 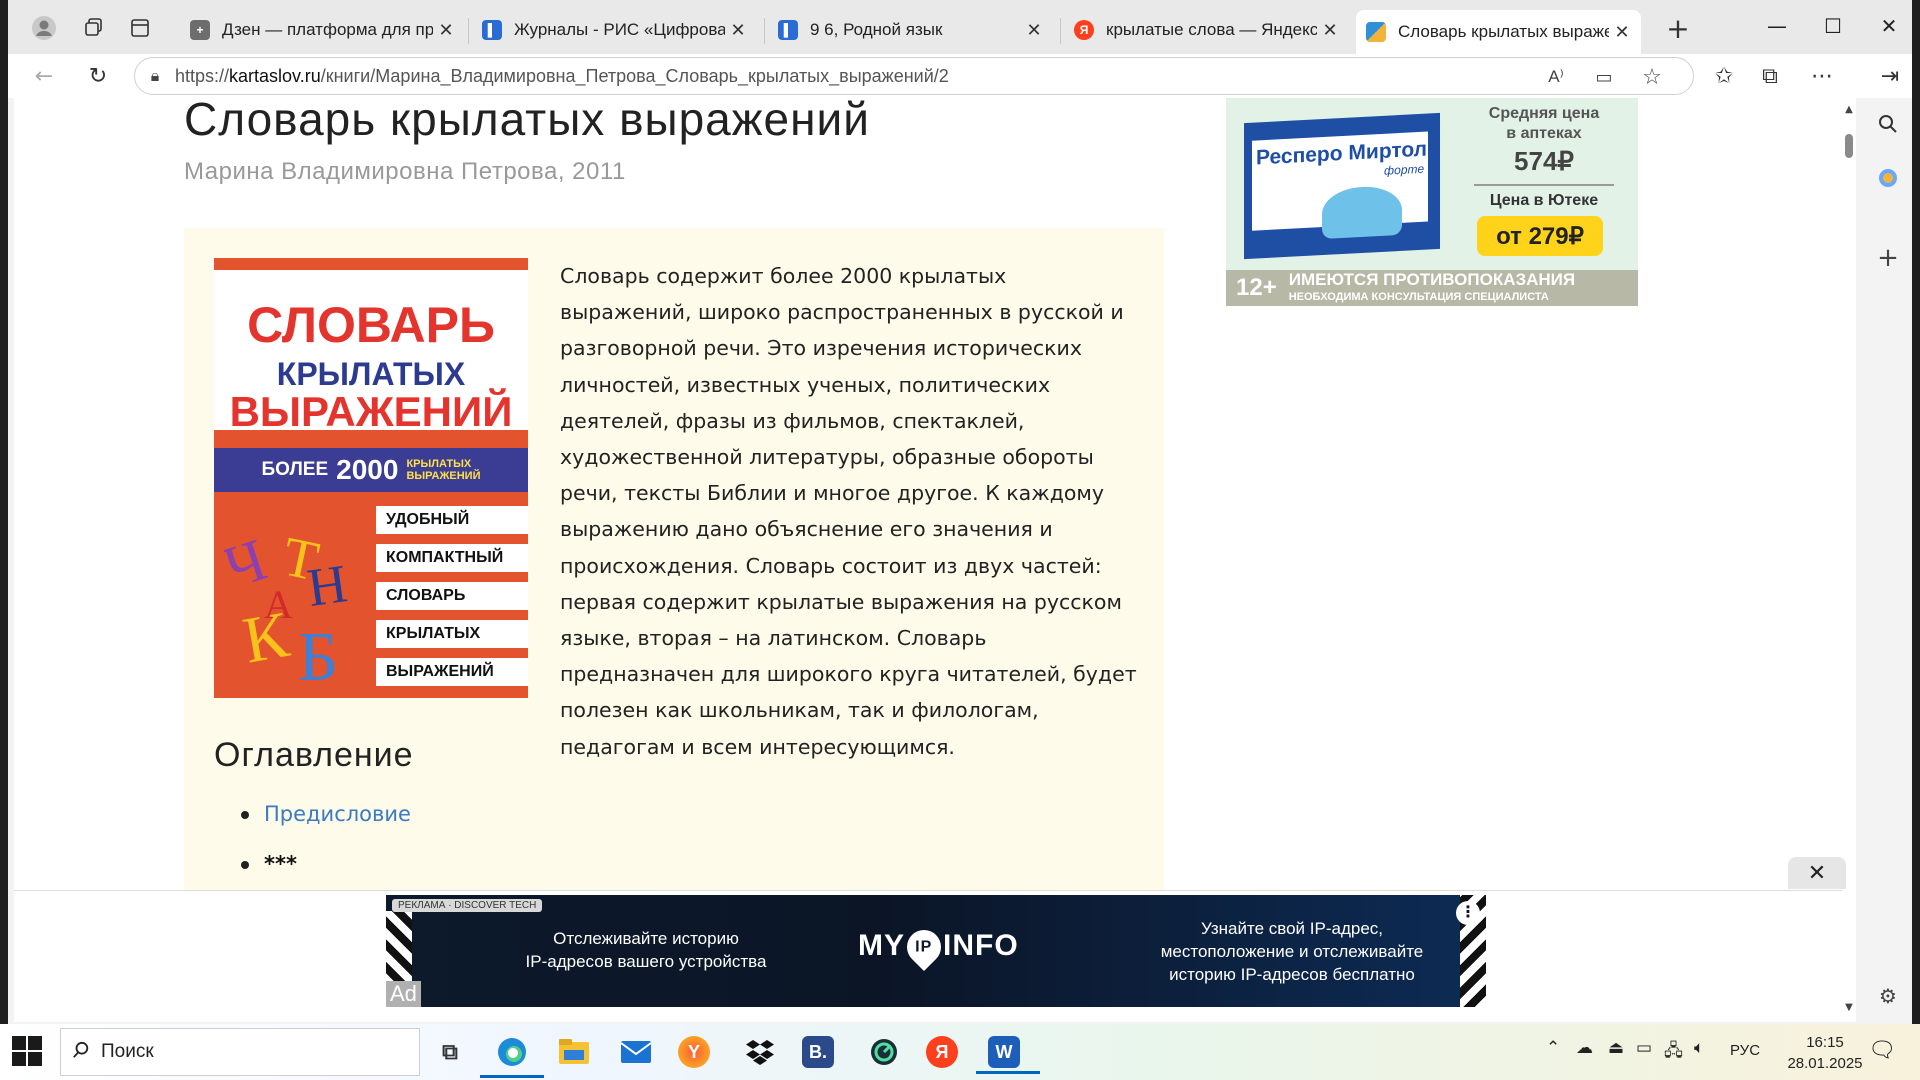 What do you see at coordinates (1673, 1052) in the screenshot?
I see `network-icon: 🖧︎` at bounding box center [1673, 1052].